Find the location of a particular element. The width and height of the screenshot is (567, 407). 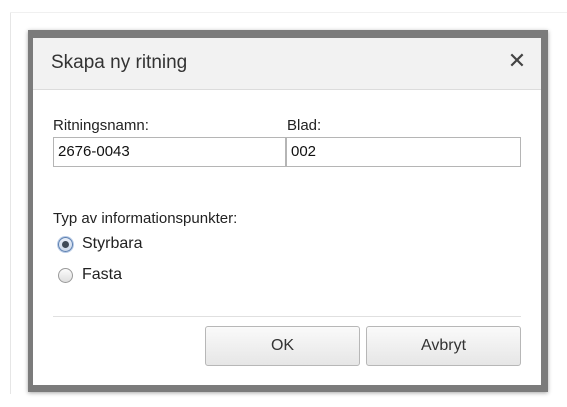

ok-button: OK is located at coordinates (282, 346).